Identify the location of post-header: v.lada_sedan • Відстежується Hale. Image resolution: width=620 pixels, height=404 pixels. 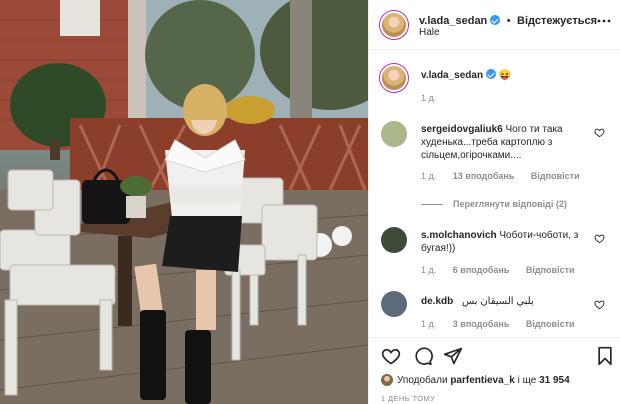
(494, 25).